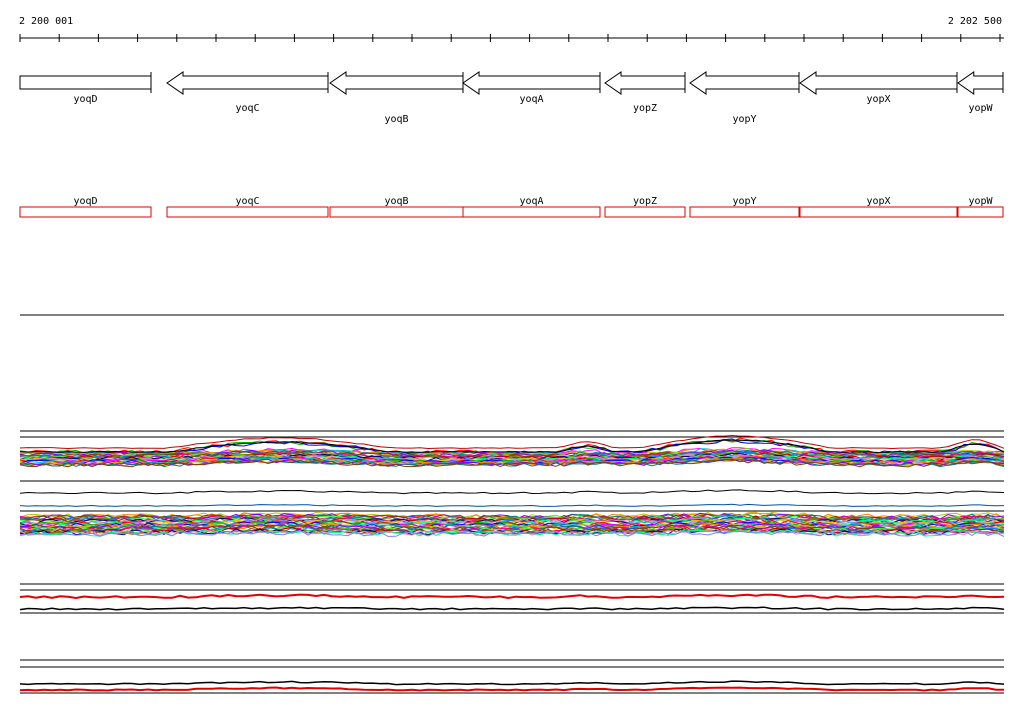 The width and height of the screenshot is (1024, 714). I want to click on feature-yoqB: yoqB, so click(396, 207).